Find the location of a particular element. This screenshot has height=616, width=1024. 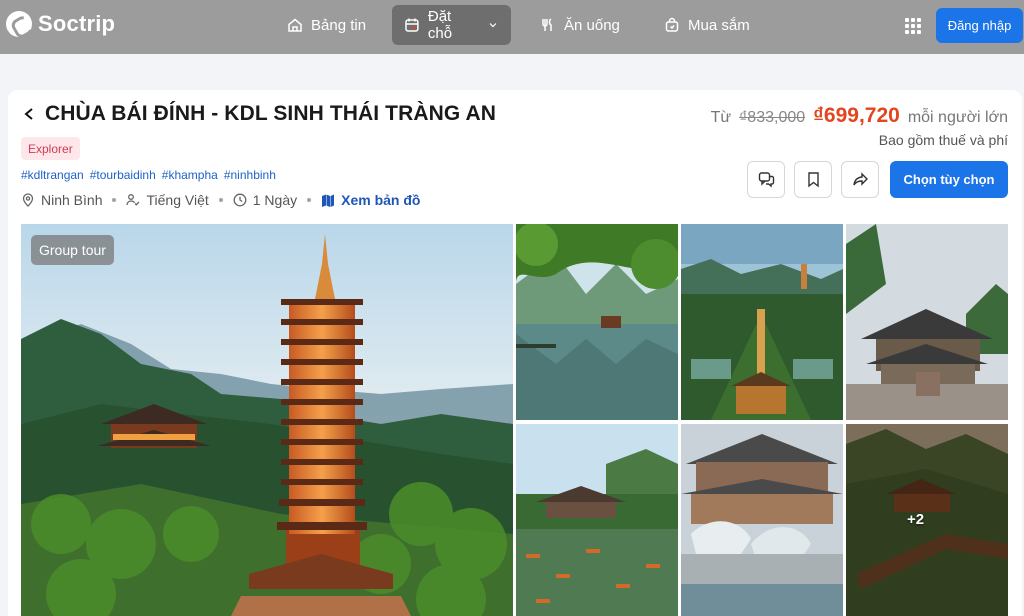

brand-logo: Soctrip is located at coordinates (60, 24).